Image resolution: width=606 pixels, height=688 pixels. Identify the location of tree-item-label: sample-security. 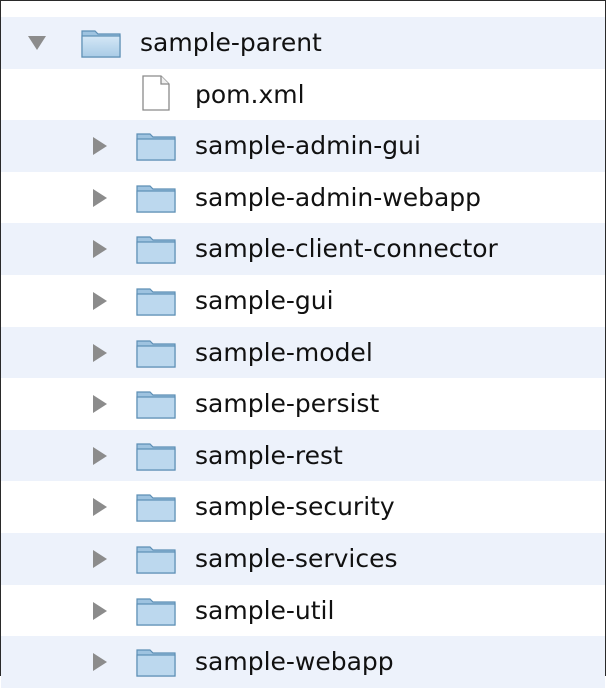
(295, 507).